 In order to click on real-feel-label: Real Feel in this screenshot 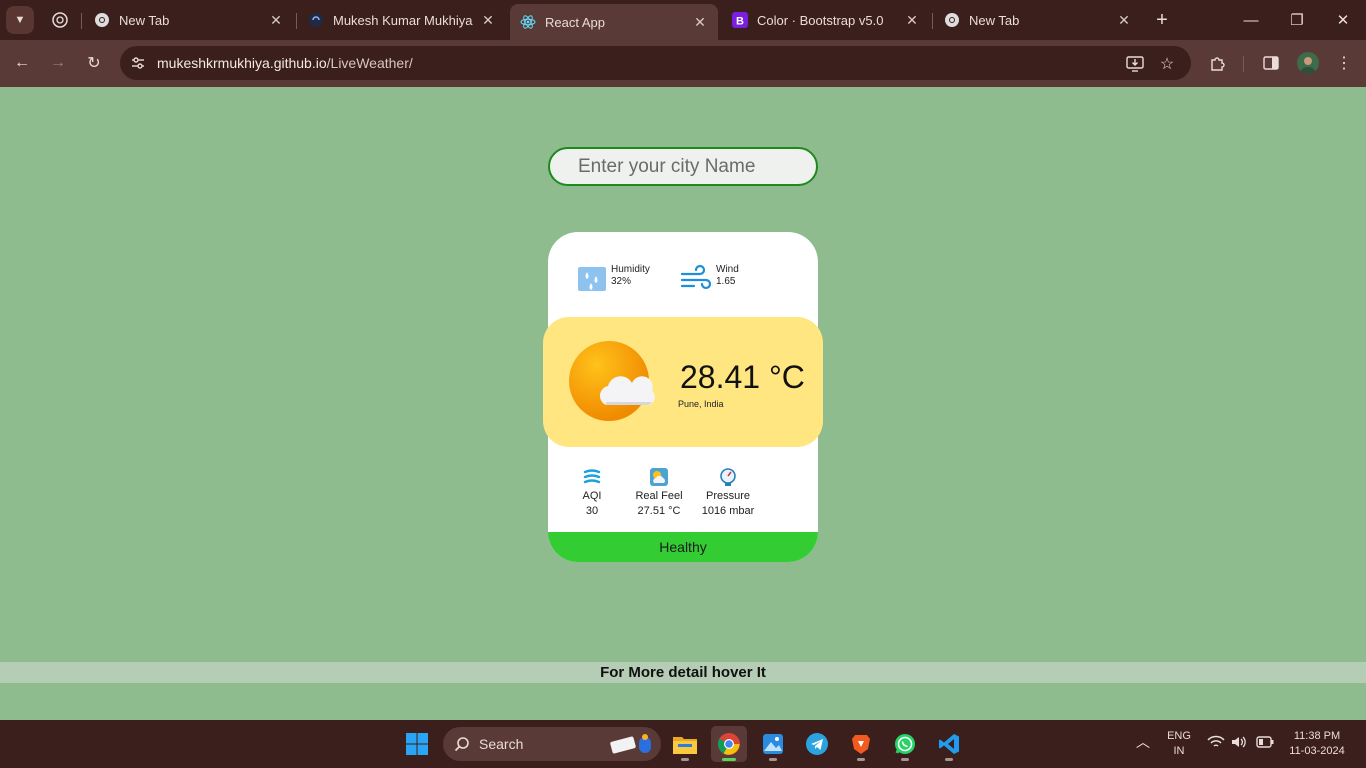, I will do `click(659, 496)`.